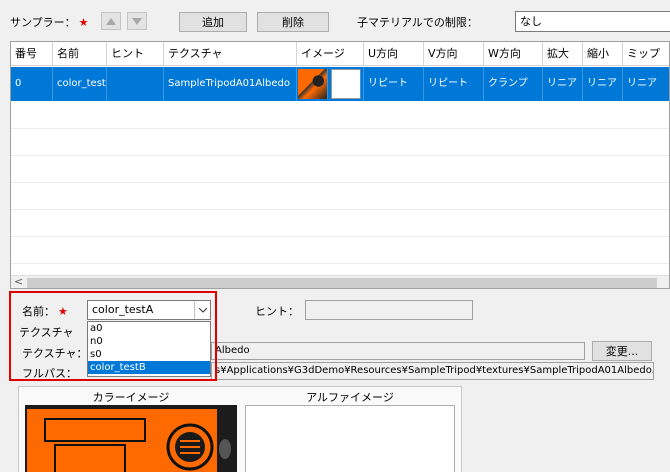  I want to click on col-header-image: イメージ, so click(330, 53).